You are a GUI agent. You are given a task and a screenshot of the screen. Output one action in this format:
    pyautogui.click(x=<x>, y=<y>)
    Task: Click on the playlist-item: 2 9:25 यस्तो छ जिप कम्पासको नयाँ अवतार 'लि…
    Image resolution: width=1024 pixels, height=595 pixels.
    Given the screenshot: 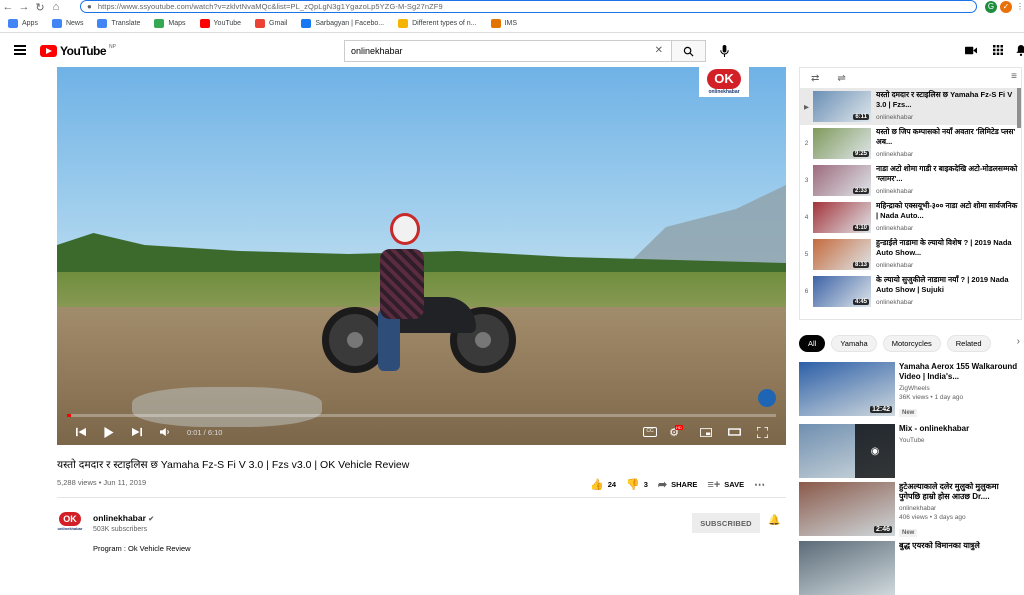 What is the action you would take?
    pyautogui.click(x=910, y=143)
    